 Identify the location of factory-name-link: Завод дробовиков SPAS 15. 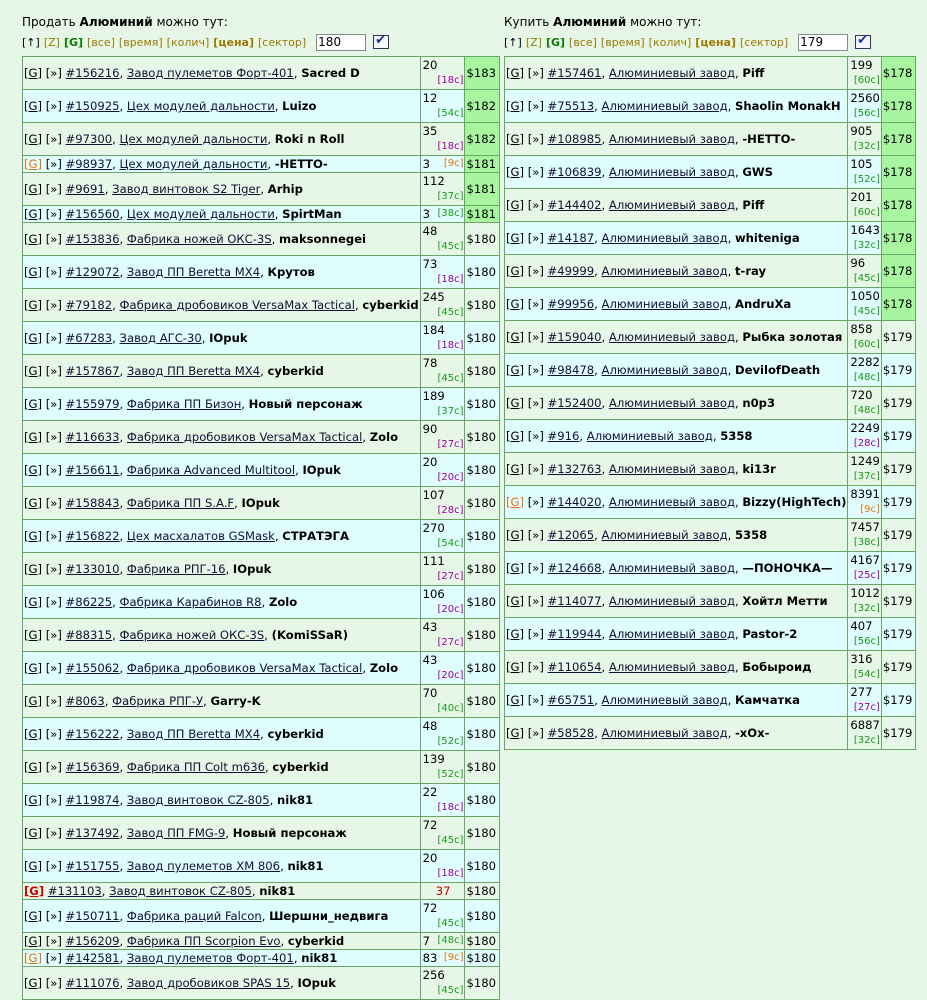
(208, 983).